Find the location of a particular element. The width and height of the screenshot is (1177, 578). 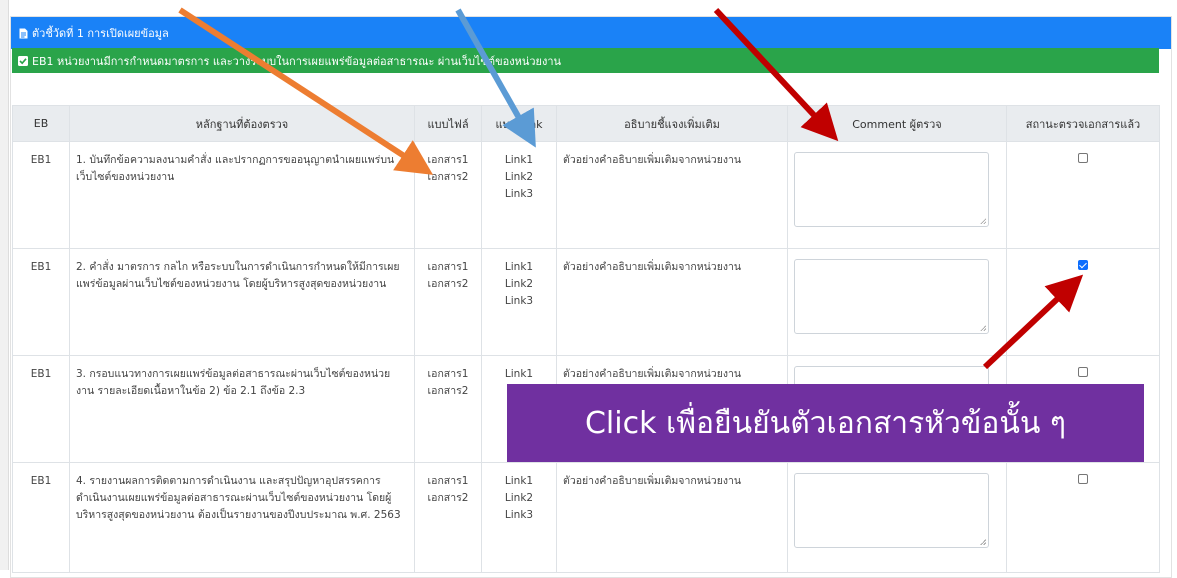

callout-text: Click เพื่อยืนยันตัวเอกสารหัวข้อนั้น ๆ is located at coordinates (825, 423).